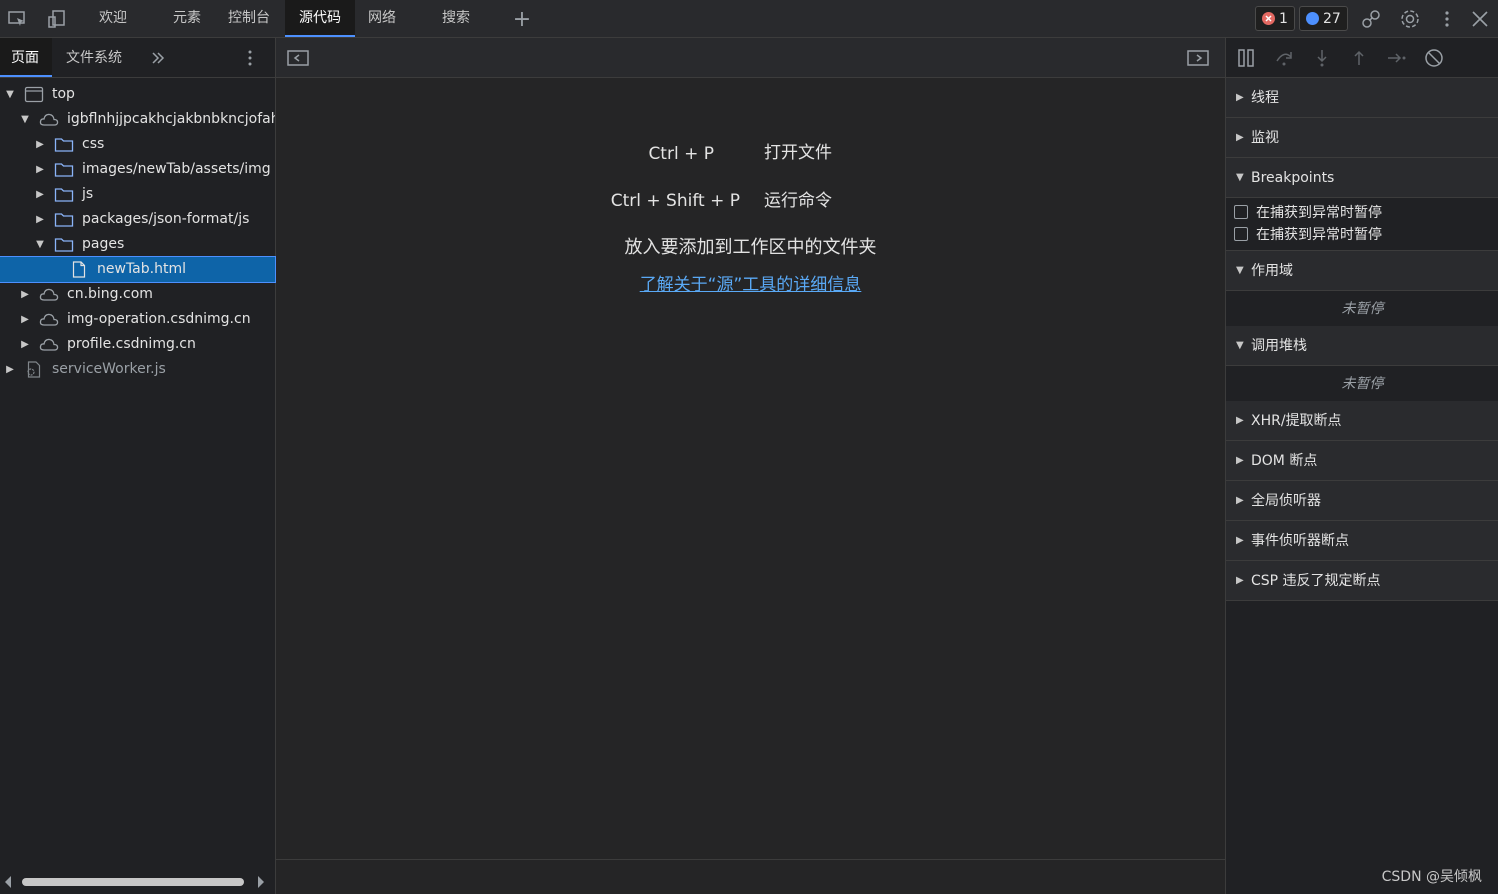  I want to click on pause-uncaught-label: 在捕获到异常时暂停, so click(1319, 213).